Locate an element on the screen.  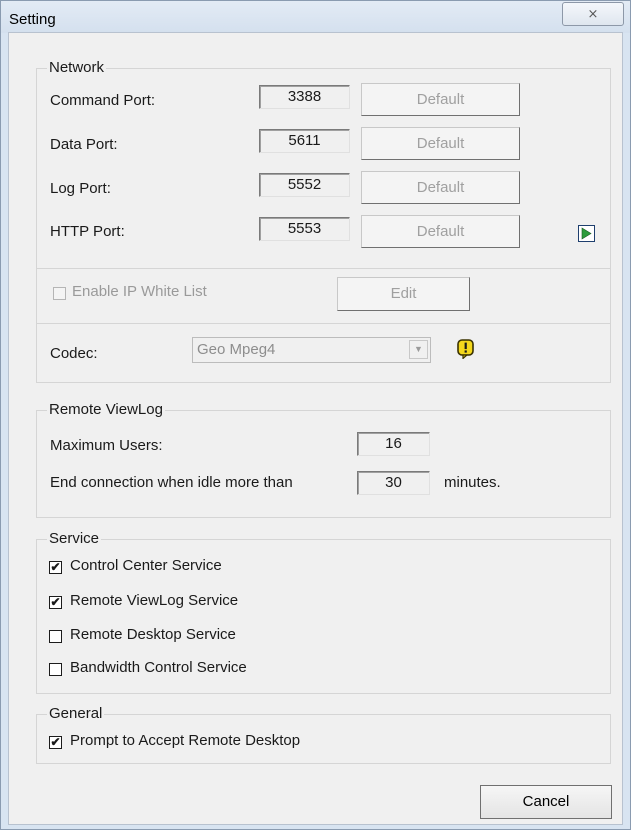
command-port-default-button: Default is located at coordinates (440, 99).